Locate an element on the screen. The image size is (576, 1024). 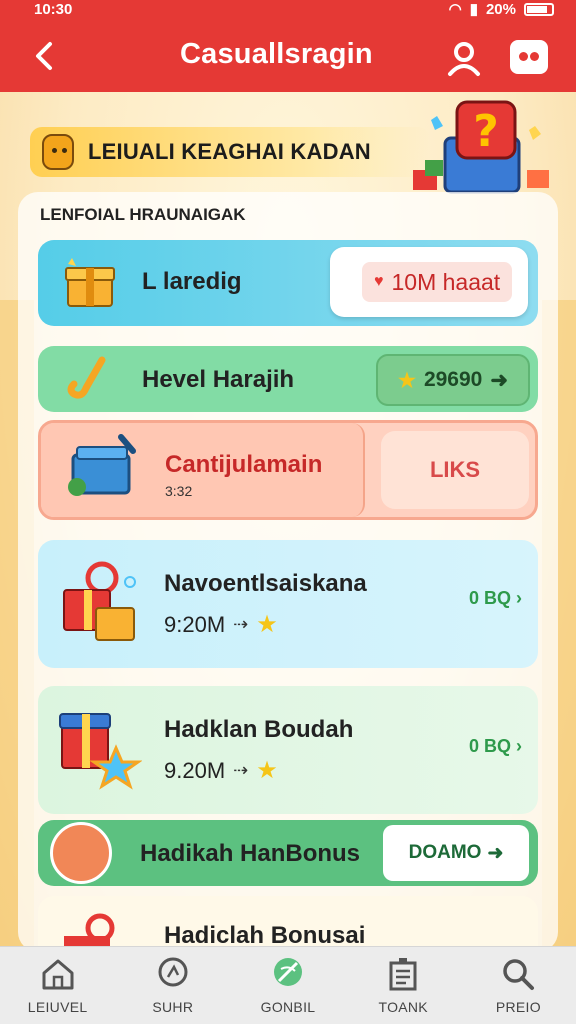
signal-icon: ▮ is located at coordinates (473, 9).